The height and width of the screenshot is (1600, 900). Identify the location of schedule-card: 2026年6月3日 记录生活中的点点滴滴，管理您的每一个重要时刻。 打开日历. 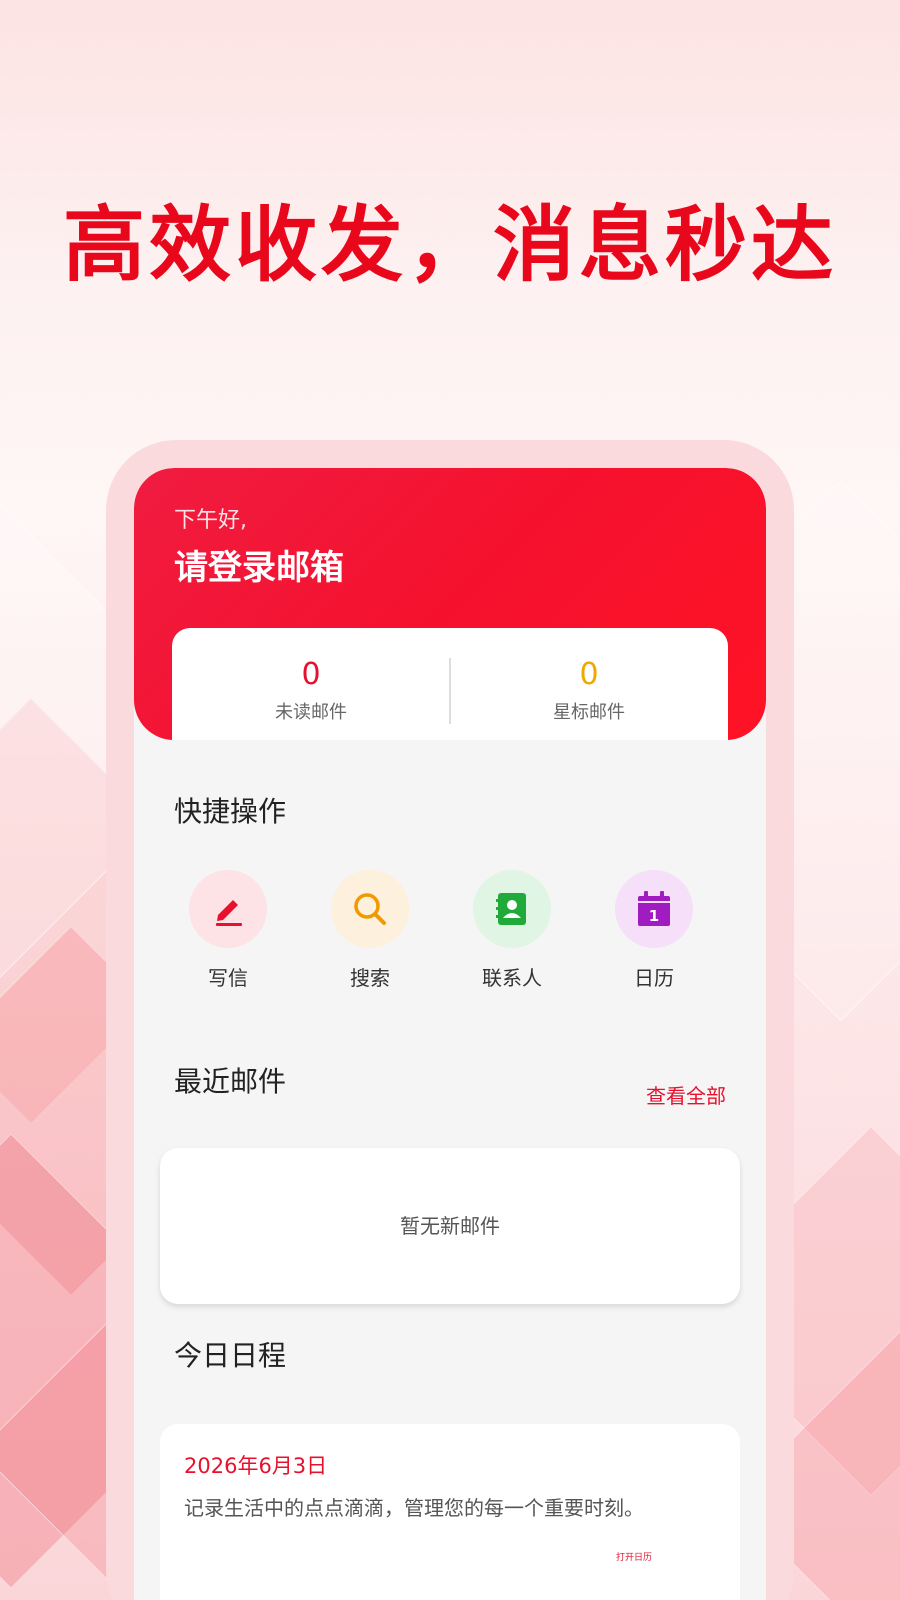
(450, 1512).